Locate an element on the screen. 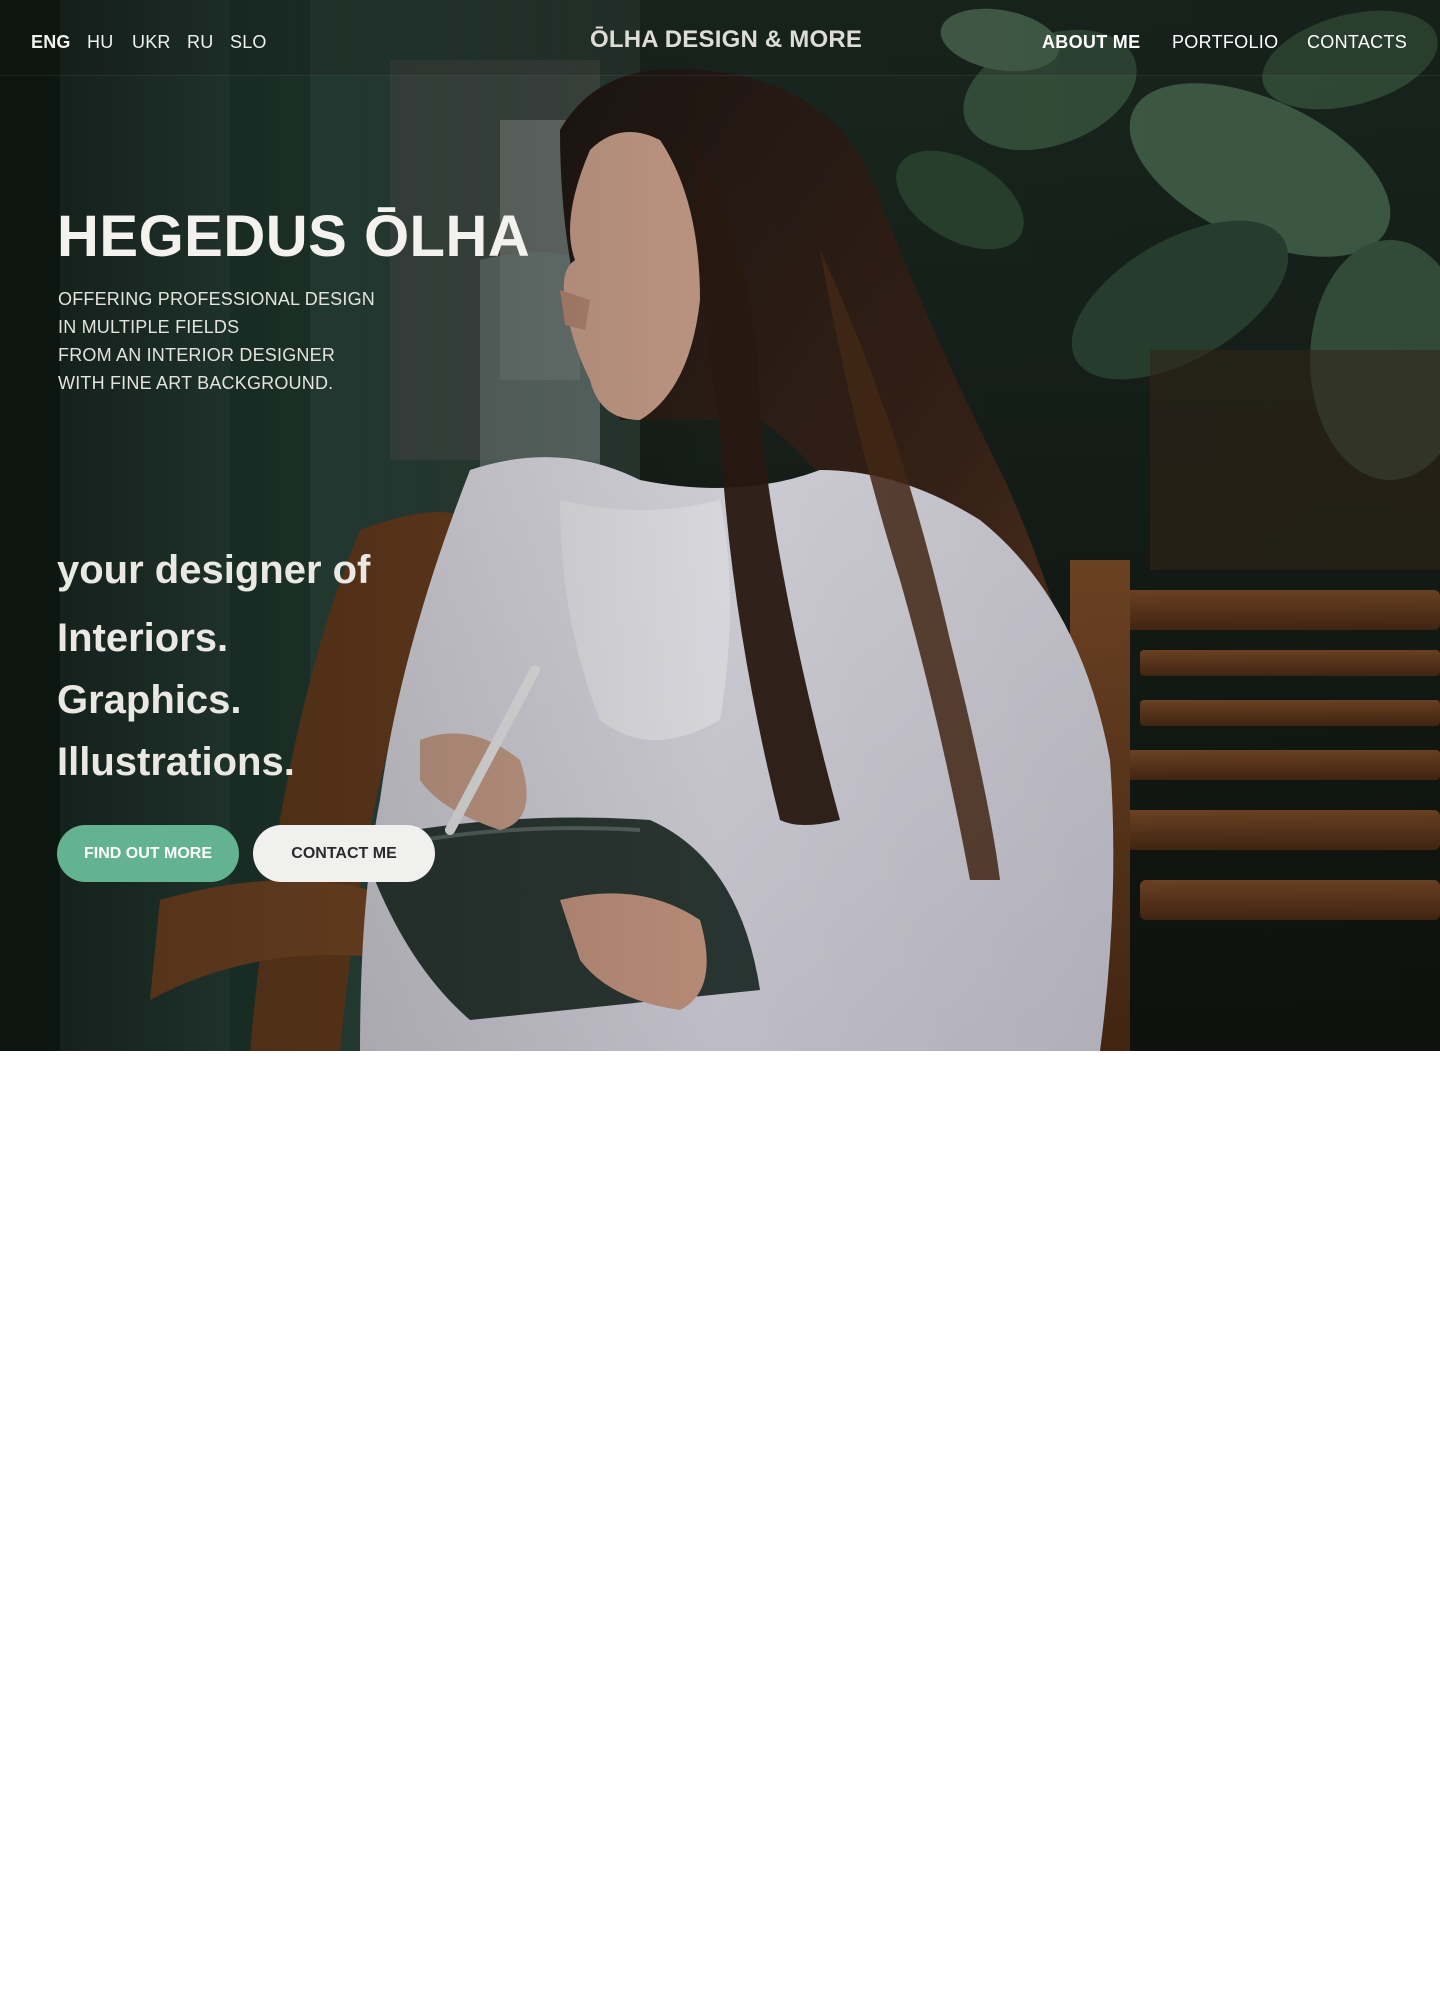 The height and width of the screenshot is (2000, 1440). specialty-graphics: Graphics. is located at coordinates (149, 700).